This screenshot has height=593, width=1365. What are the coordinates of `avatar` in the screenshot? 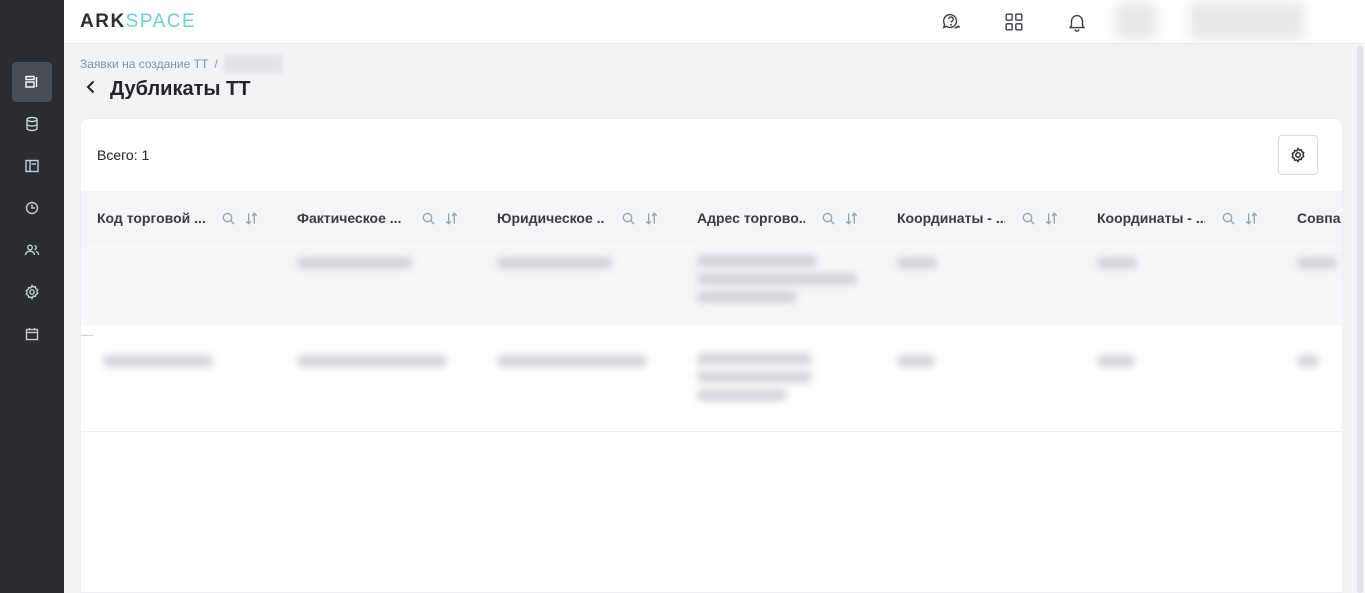 It's located at (1136, 21).